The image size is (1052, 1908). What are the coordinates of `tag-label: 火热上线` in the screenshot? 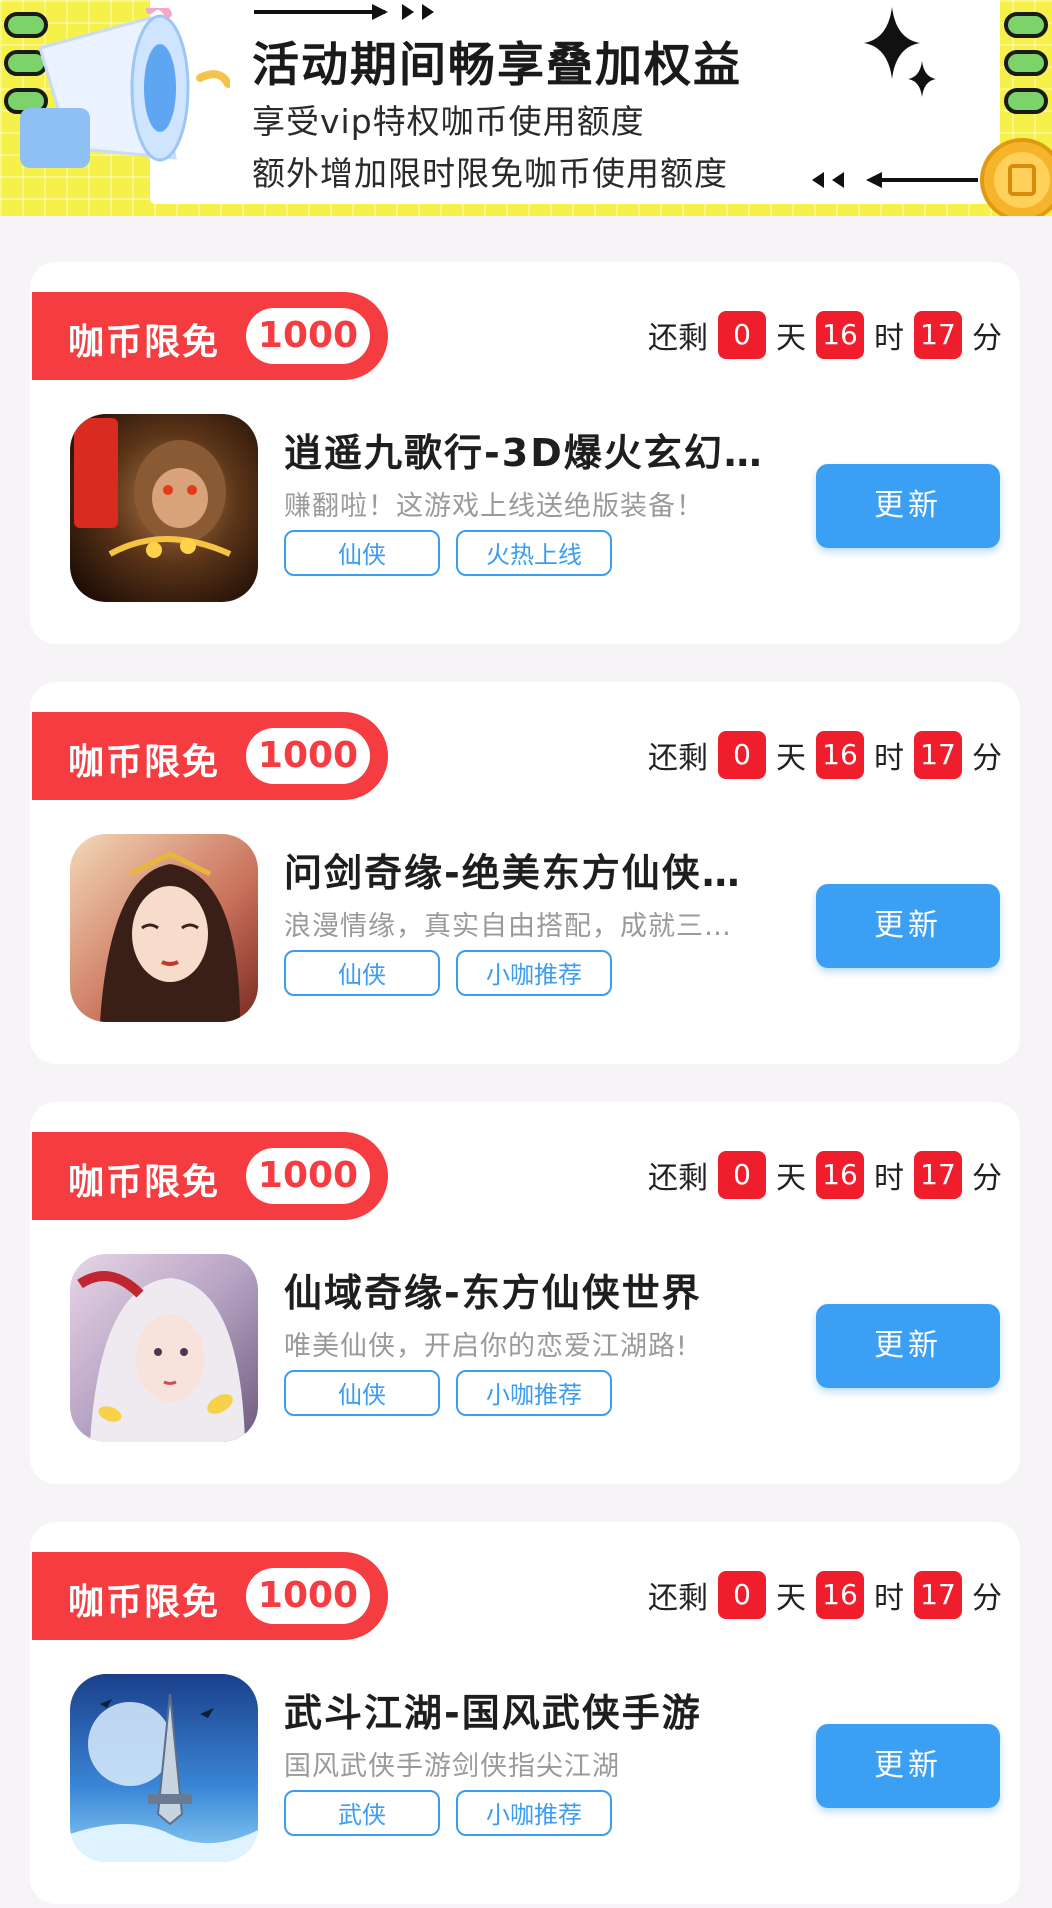 It's located at (534, 553).